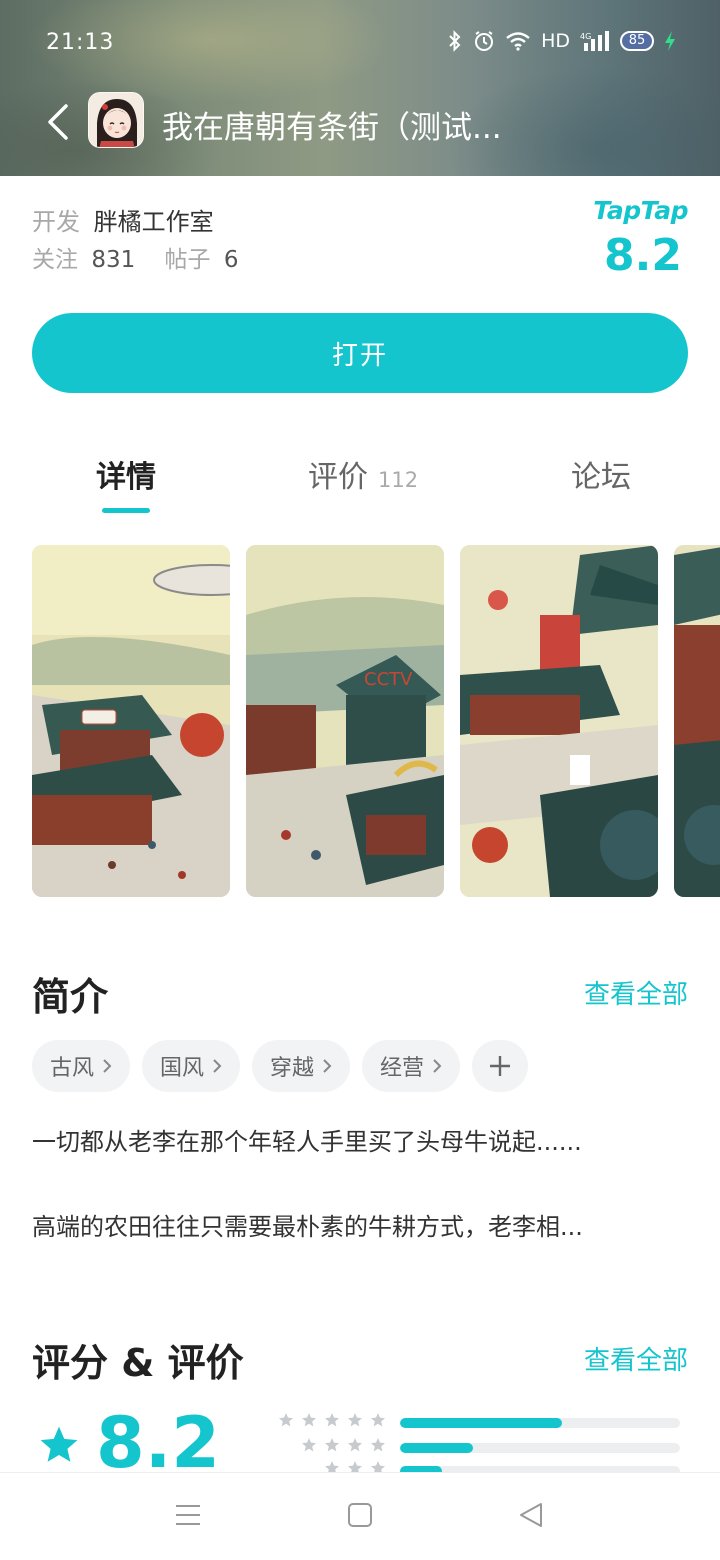 The image size is (720, 1560). What do you see at coordinates (637, 41) in the screenshot?
I see `battery-indicator: 85` at bounding box center [637, 41].